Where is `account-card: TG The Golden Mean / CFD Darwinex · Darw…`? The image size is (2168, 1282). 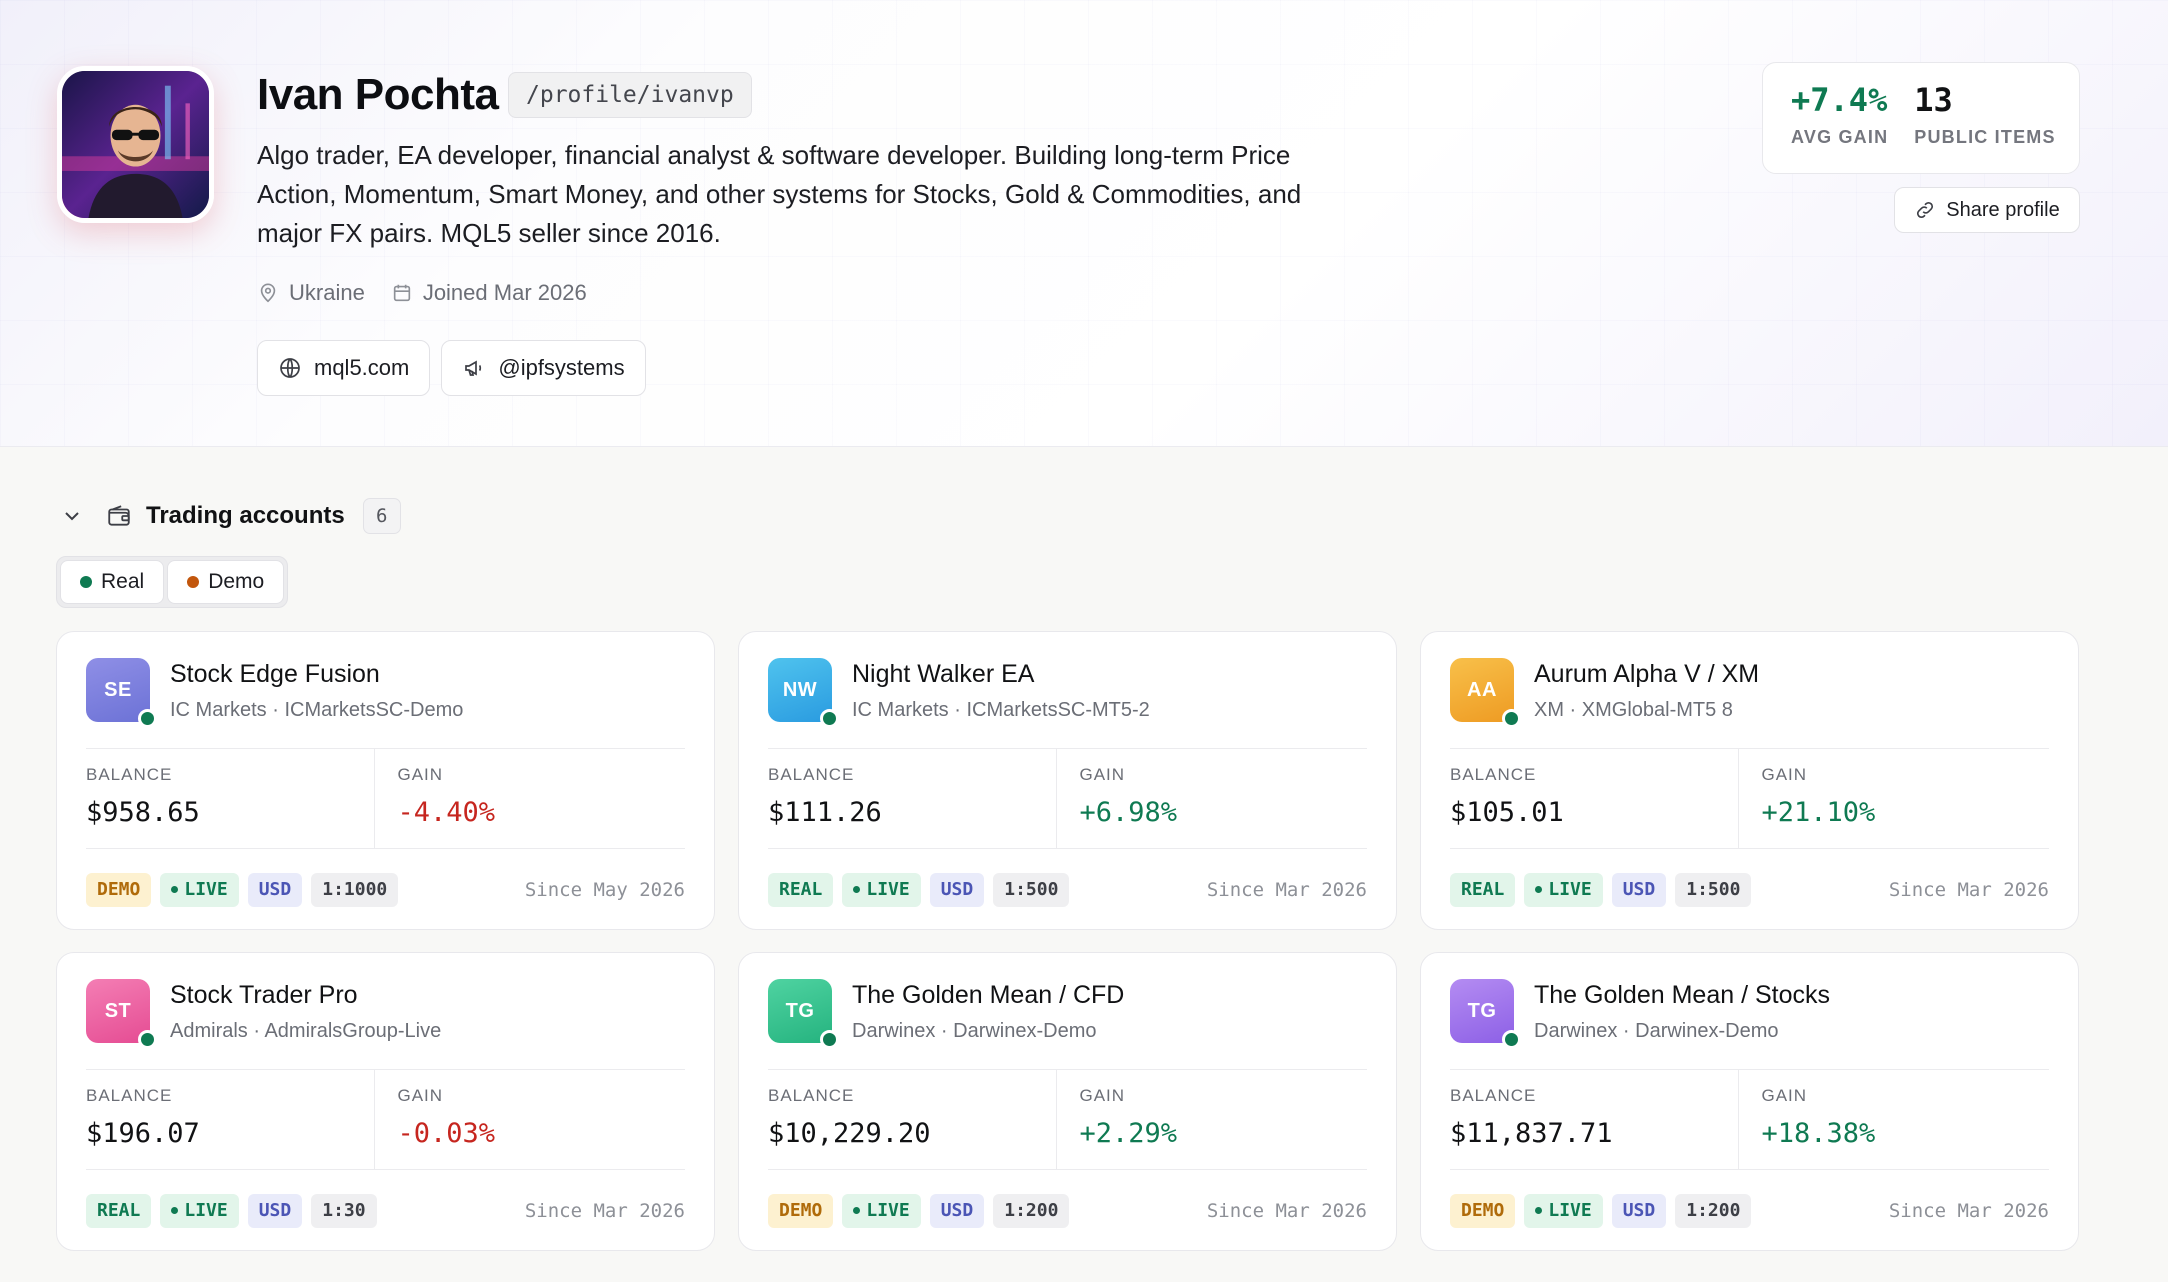
account-card: TG The Golden Mean / CFD Darwinex · Darw… is located at coordinates (1067, 1101).